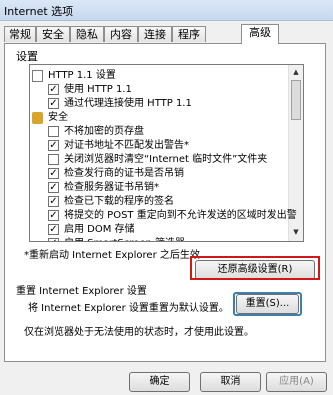 This screenshot has width=333, height=395. What do you see at coordinates (155, 34) in the screenshot?
I see `tab-connections: 连接` at bounding box center [155, 34].